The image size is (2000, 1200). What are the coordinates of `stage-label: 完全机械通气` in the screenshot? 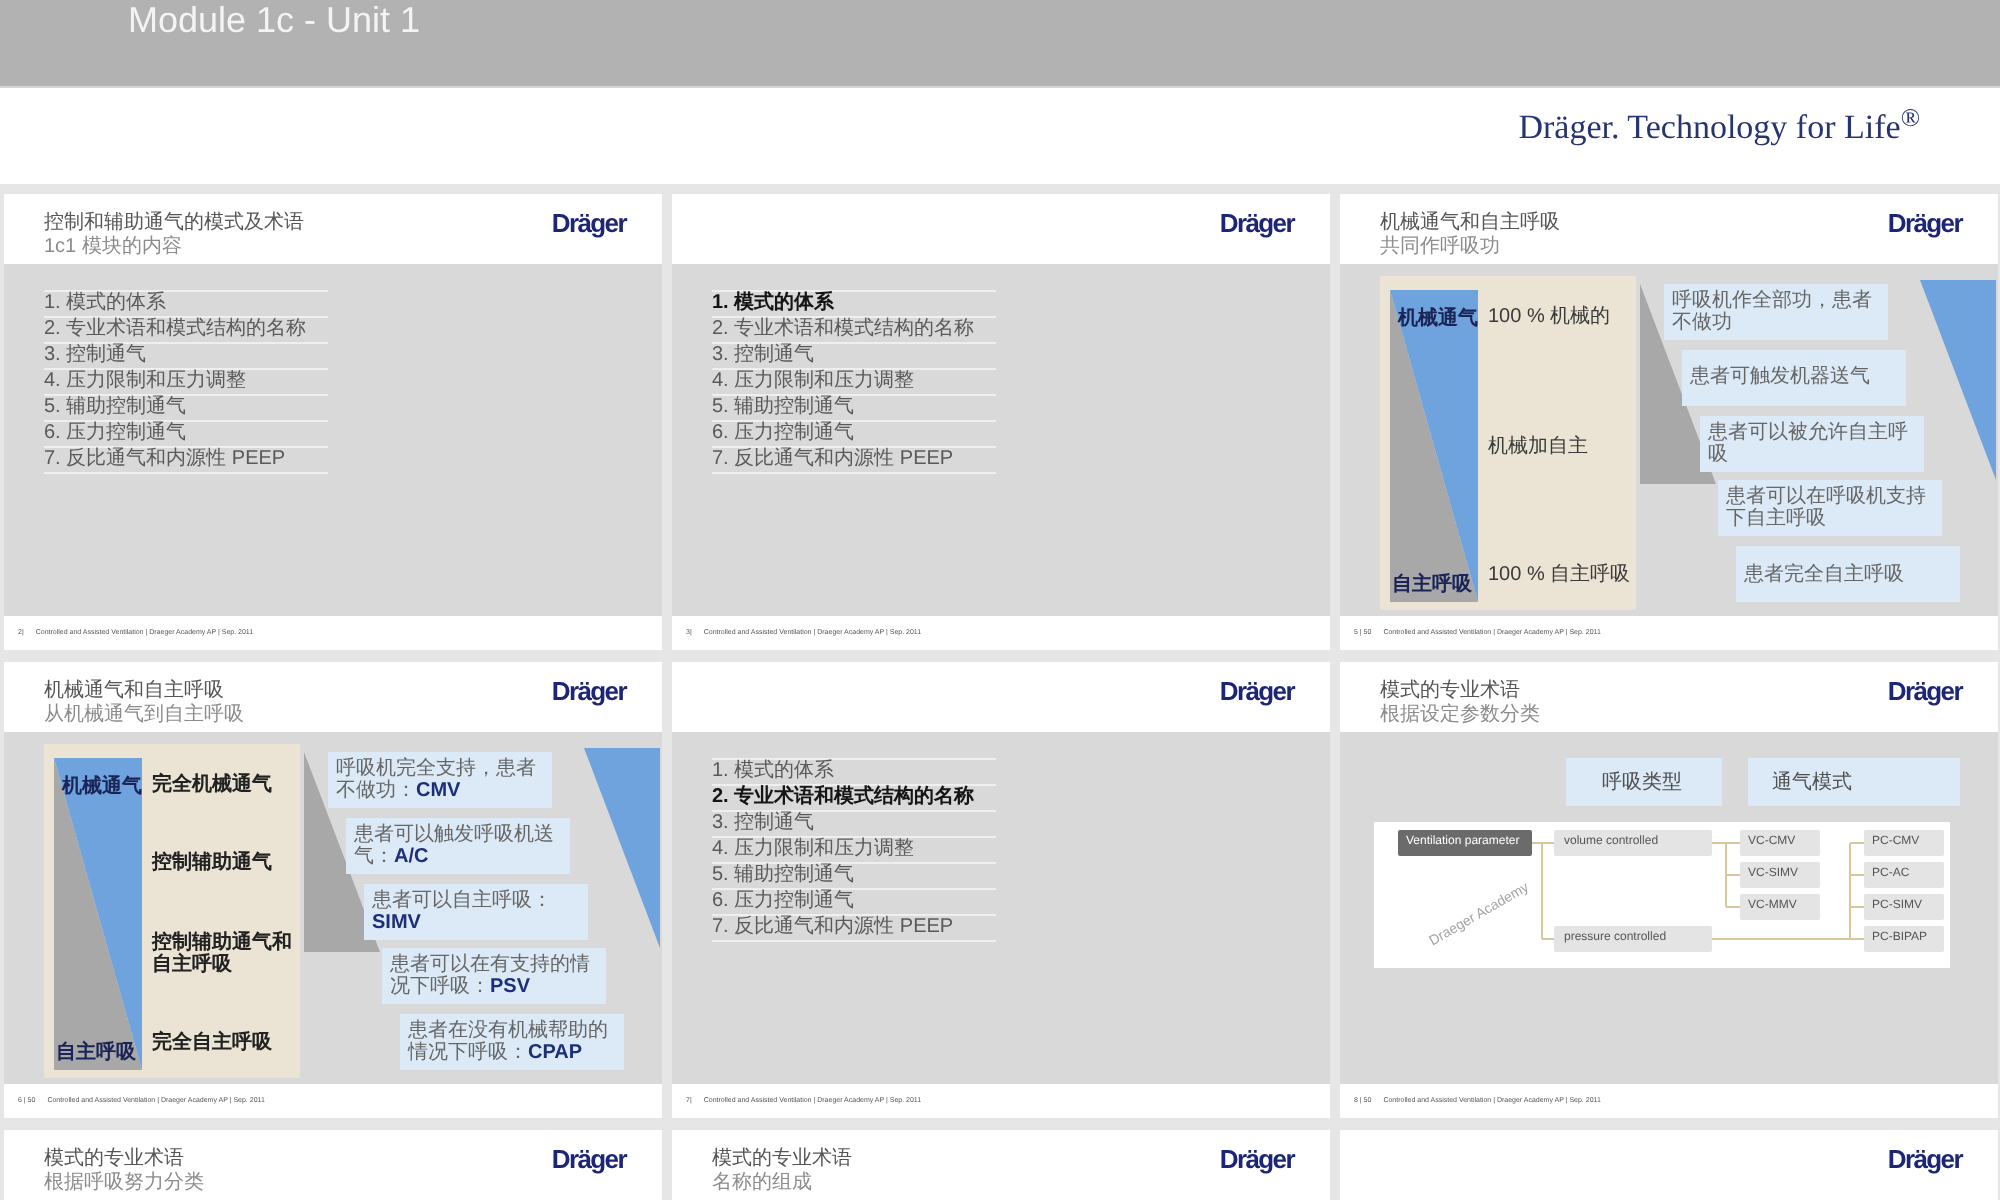 It's located at (213, 785).